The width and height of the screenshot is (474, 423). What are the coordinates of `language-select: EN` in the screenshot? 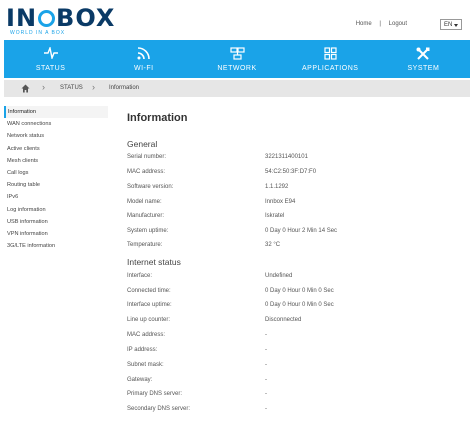 It's located at (451, 24).